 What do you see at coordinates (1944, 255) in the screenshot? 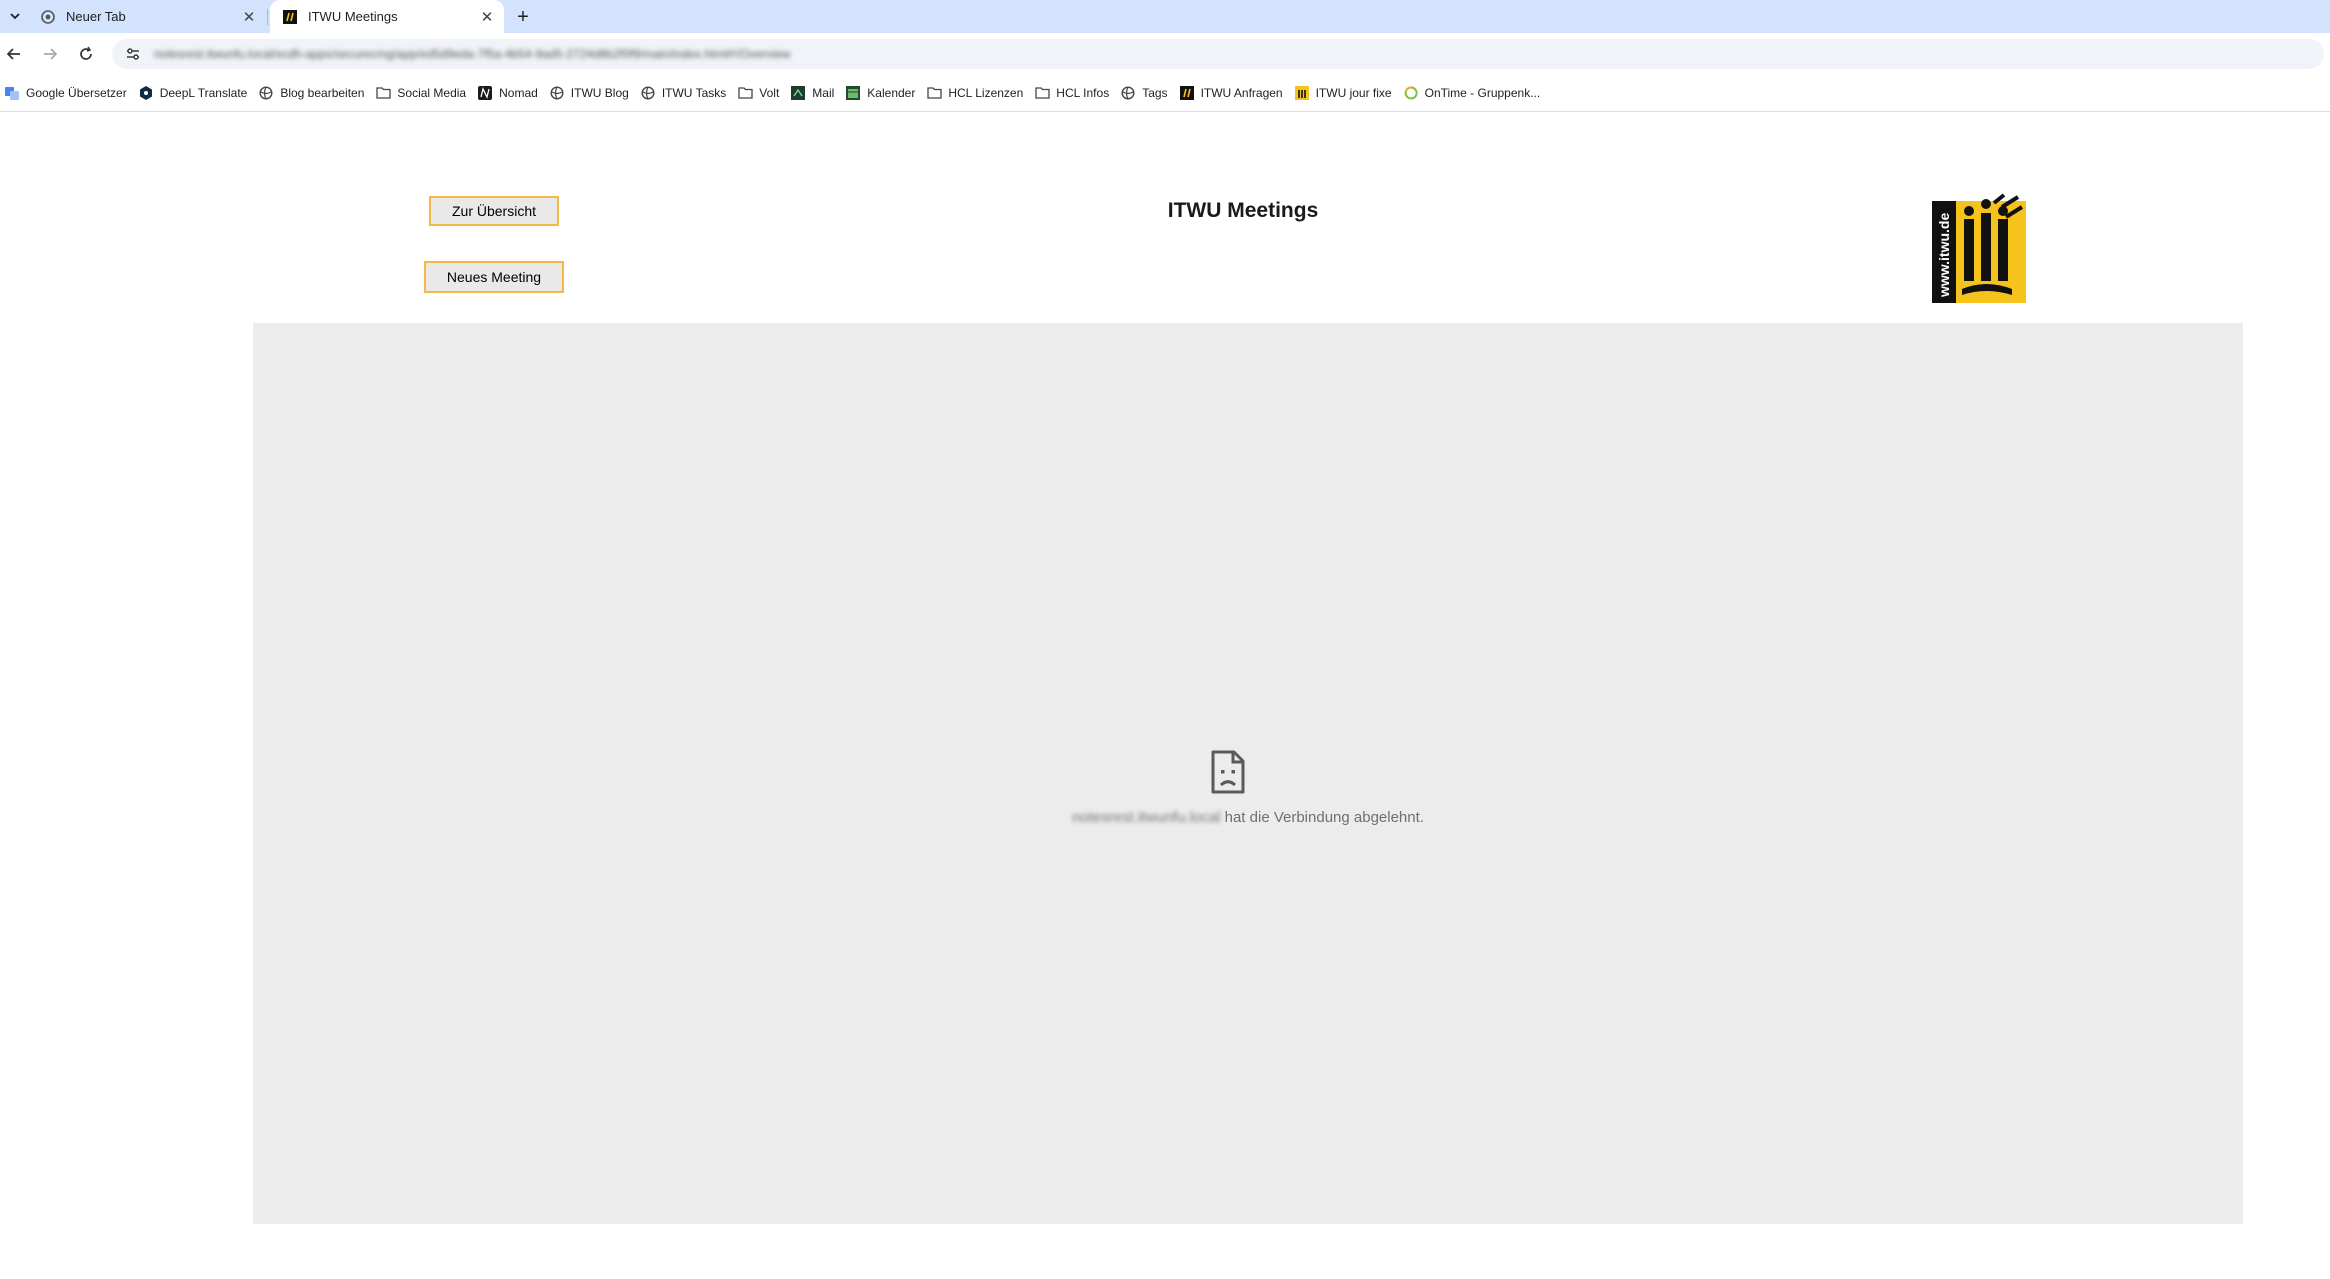
I see `logo-text: www.itwu.de` at bounding box center [1944, 255].